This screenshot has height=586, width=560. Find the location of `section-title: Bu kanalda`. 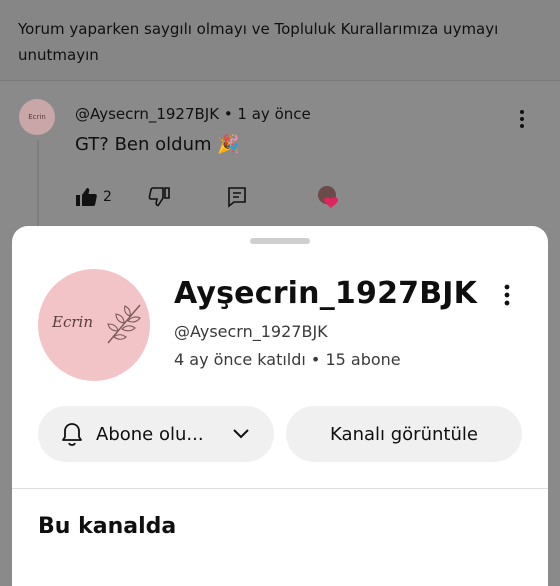

section-title: Bu kanalda is located at coordinates (107, 526).